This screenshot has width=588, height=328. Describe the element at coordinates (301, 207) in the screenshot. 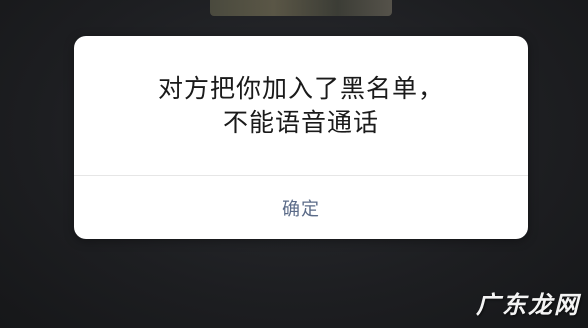

I see `confirm-button: 确定` at that location.